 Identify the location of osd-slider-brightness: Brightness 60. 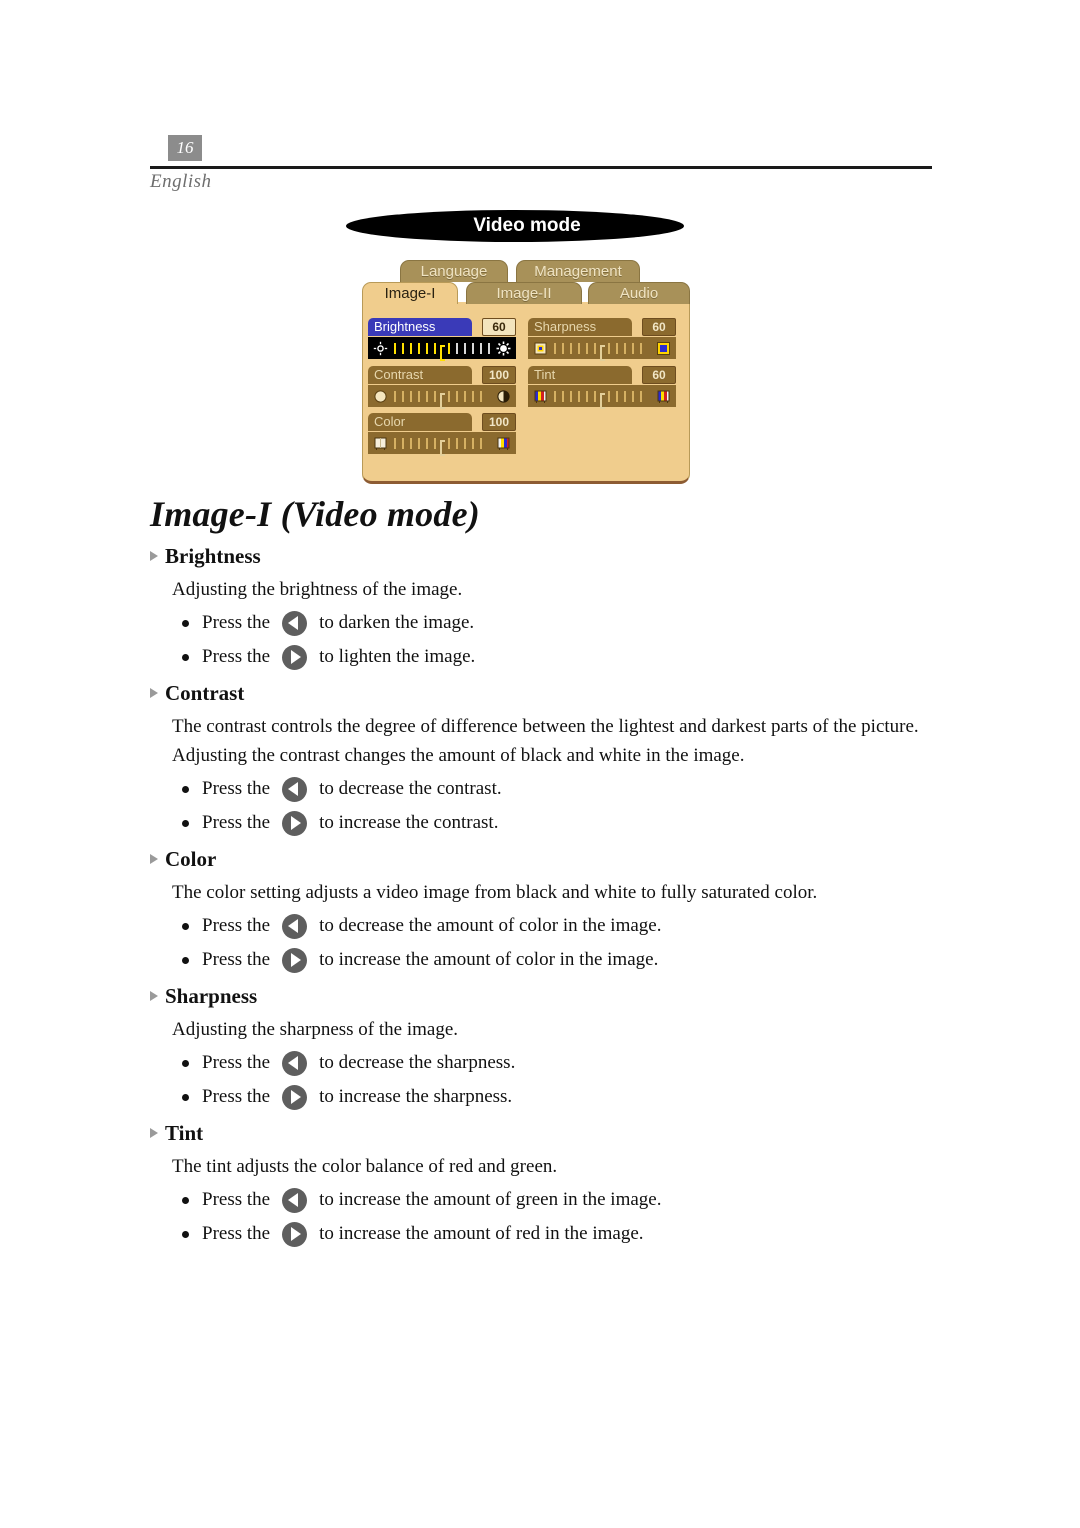
(442, 340).